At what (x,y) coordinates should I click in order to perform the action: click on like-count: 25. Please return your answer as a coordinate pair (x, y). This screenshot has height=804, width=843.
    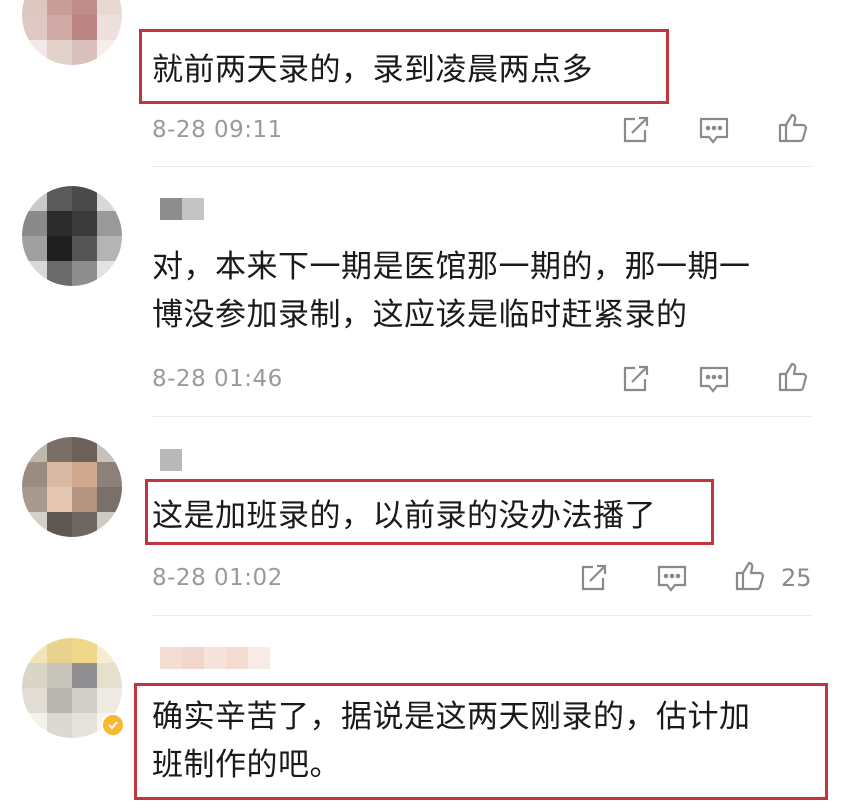
    Looking at the image, I should click on (796, 578).